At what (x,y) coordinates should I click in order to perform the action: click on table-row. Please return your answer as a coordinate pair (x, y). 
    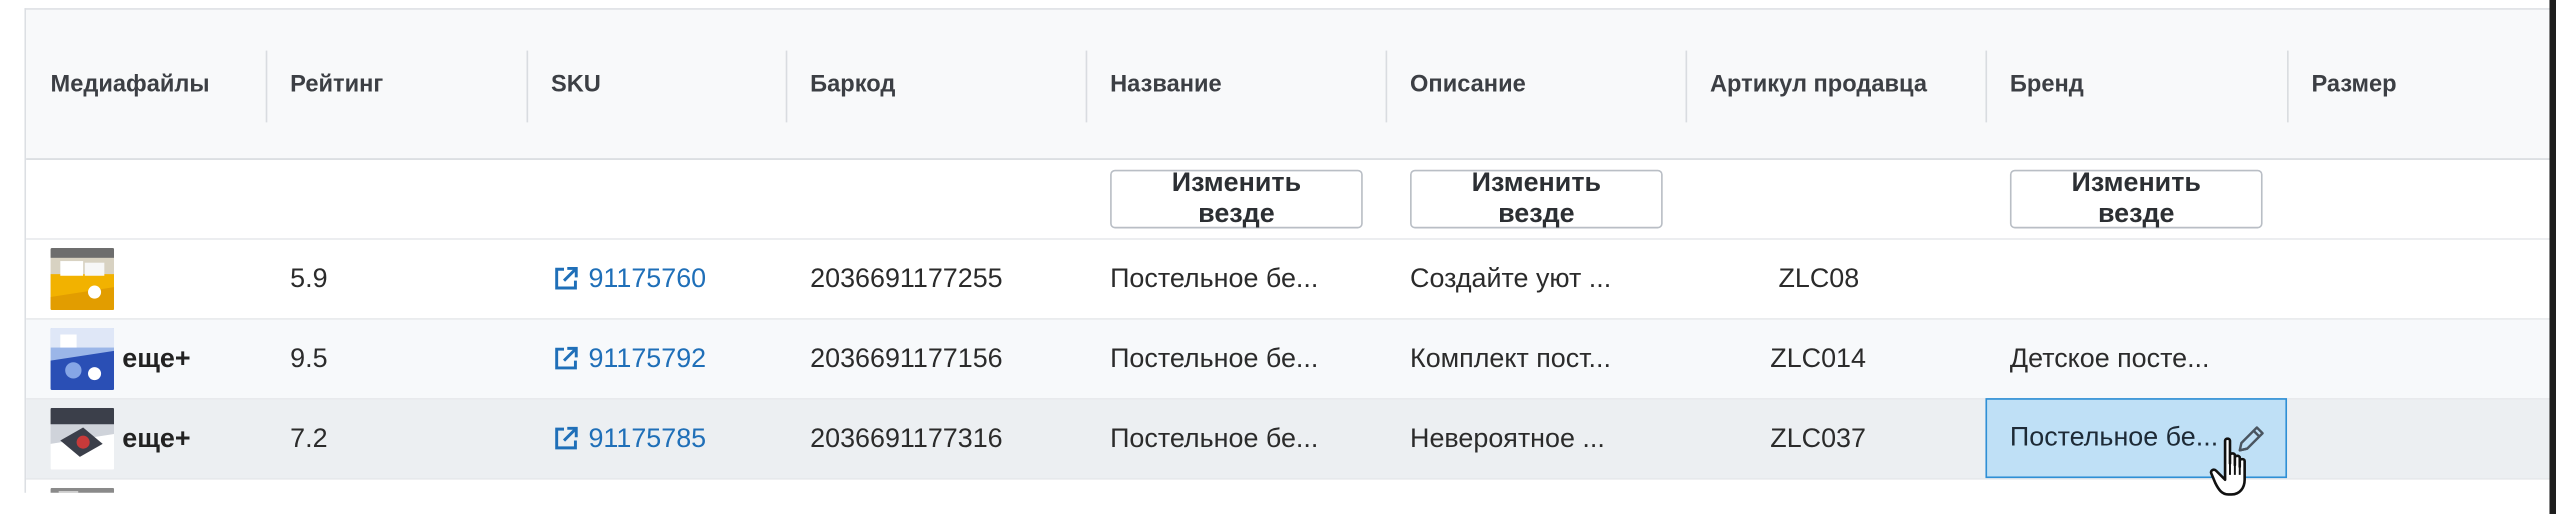
    Looking at the image, I should click on (1291, 486).